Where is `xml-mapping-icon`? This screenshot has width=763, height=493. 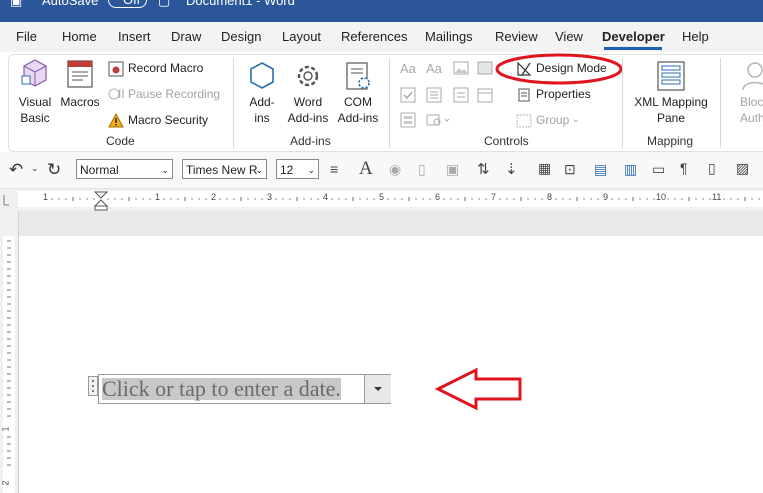 xml-mapping-icon is located at coordinates (671, 76).